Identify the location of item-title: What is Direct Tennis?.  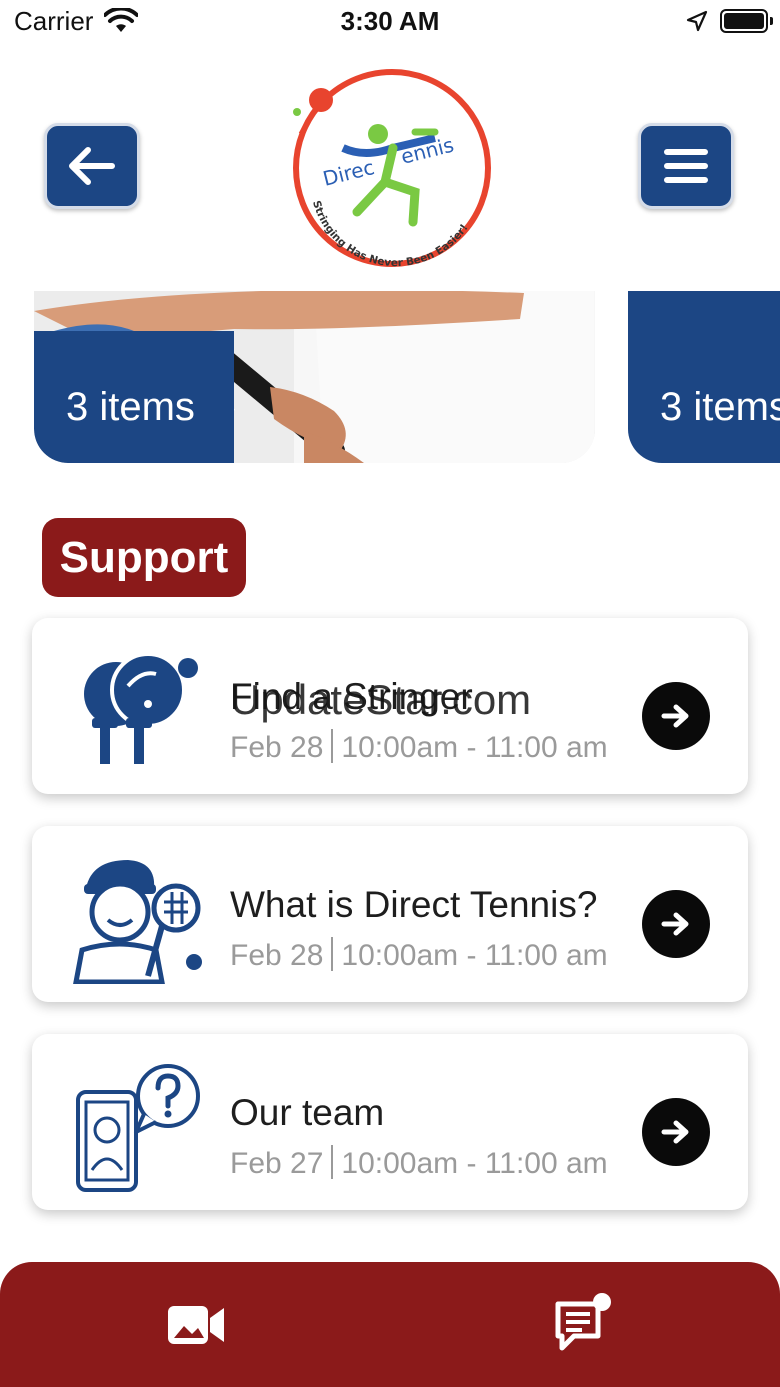
(414, 904).